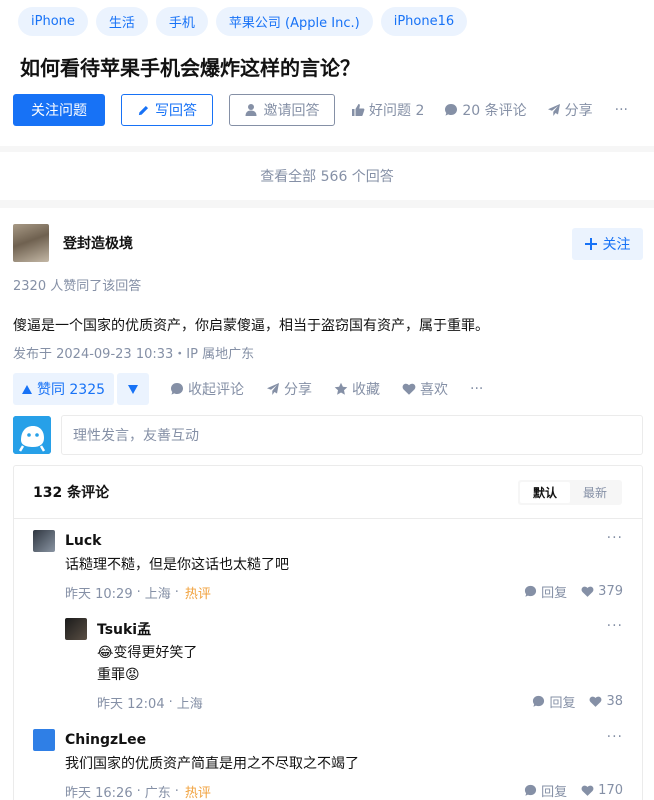  What do you see at coordinates (105, 740) in the screenshot?
I see `commenter-name: ChingzLee` at bounding box center [105, 740].